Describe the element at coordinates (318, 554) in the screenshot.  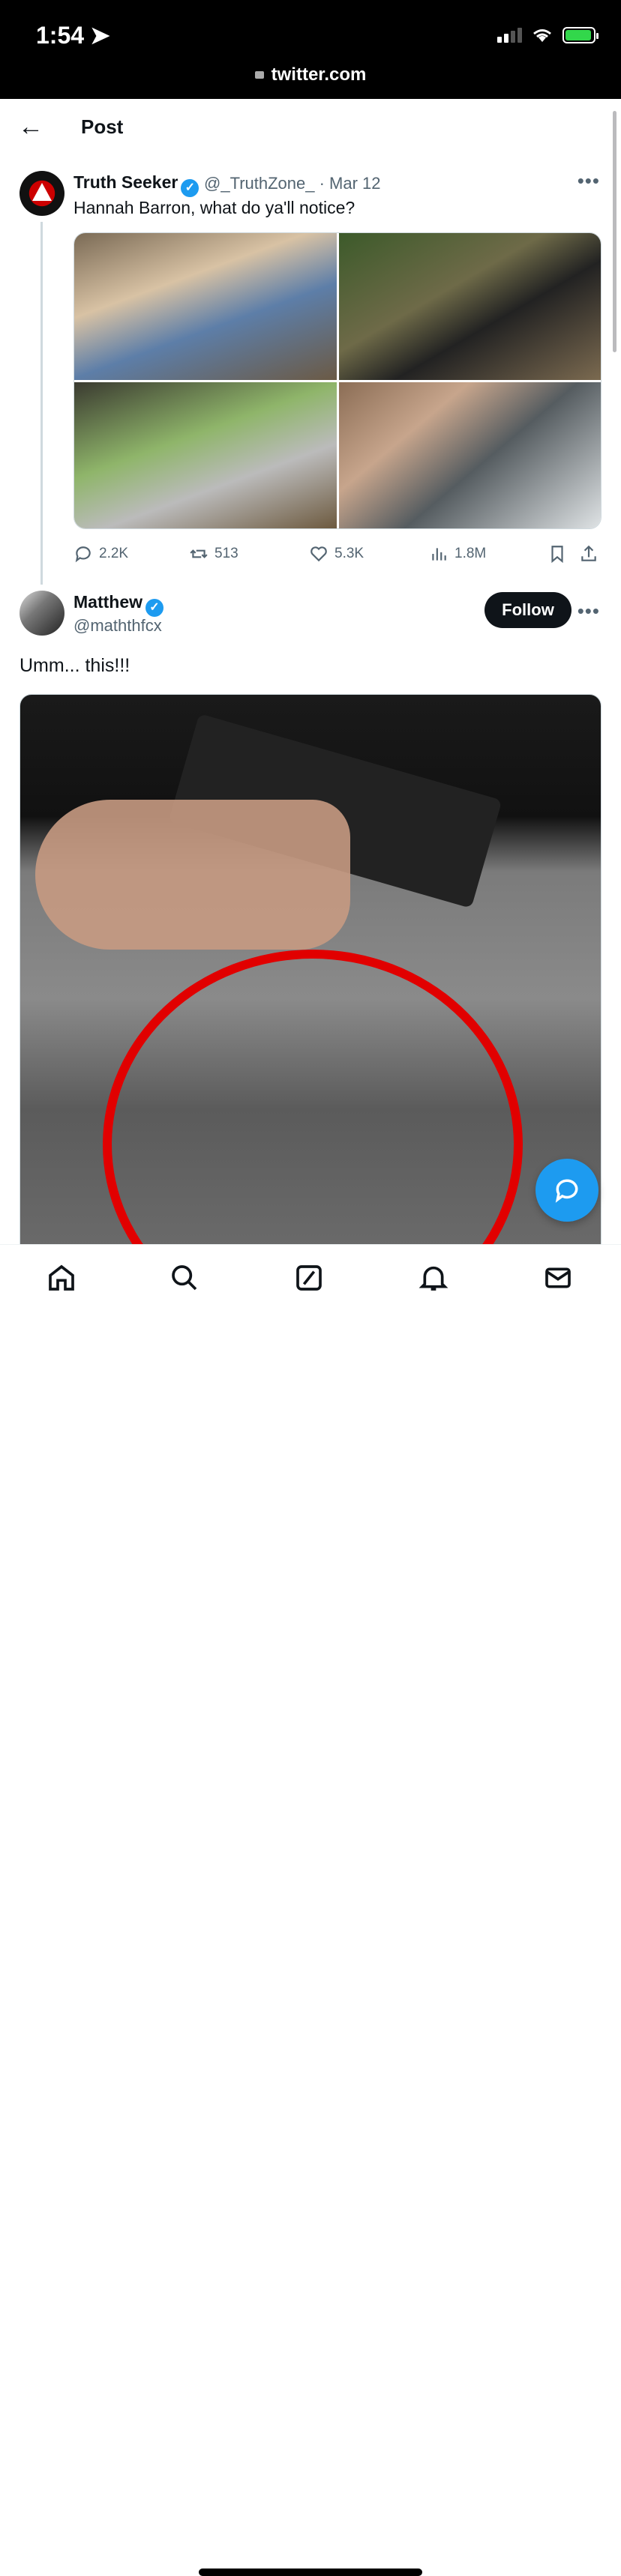
I see `like-icon` at that location.